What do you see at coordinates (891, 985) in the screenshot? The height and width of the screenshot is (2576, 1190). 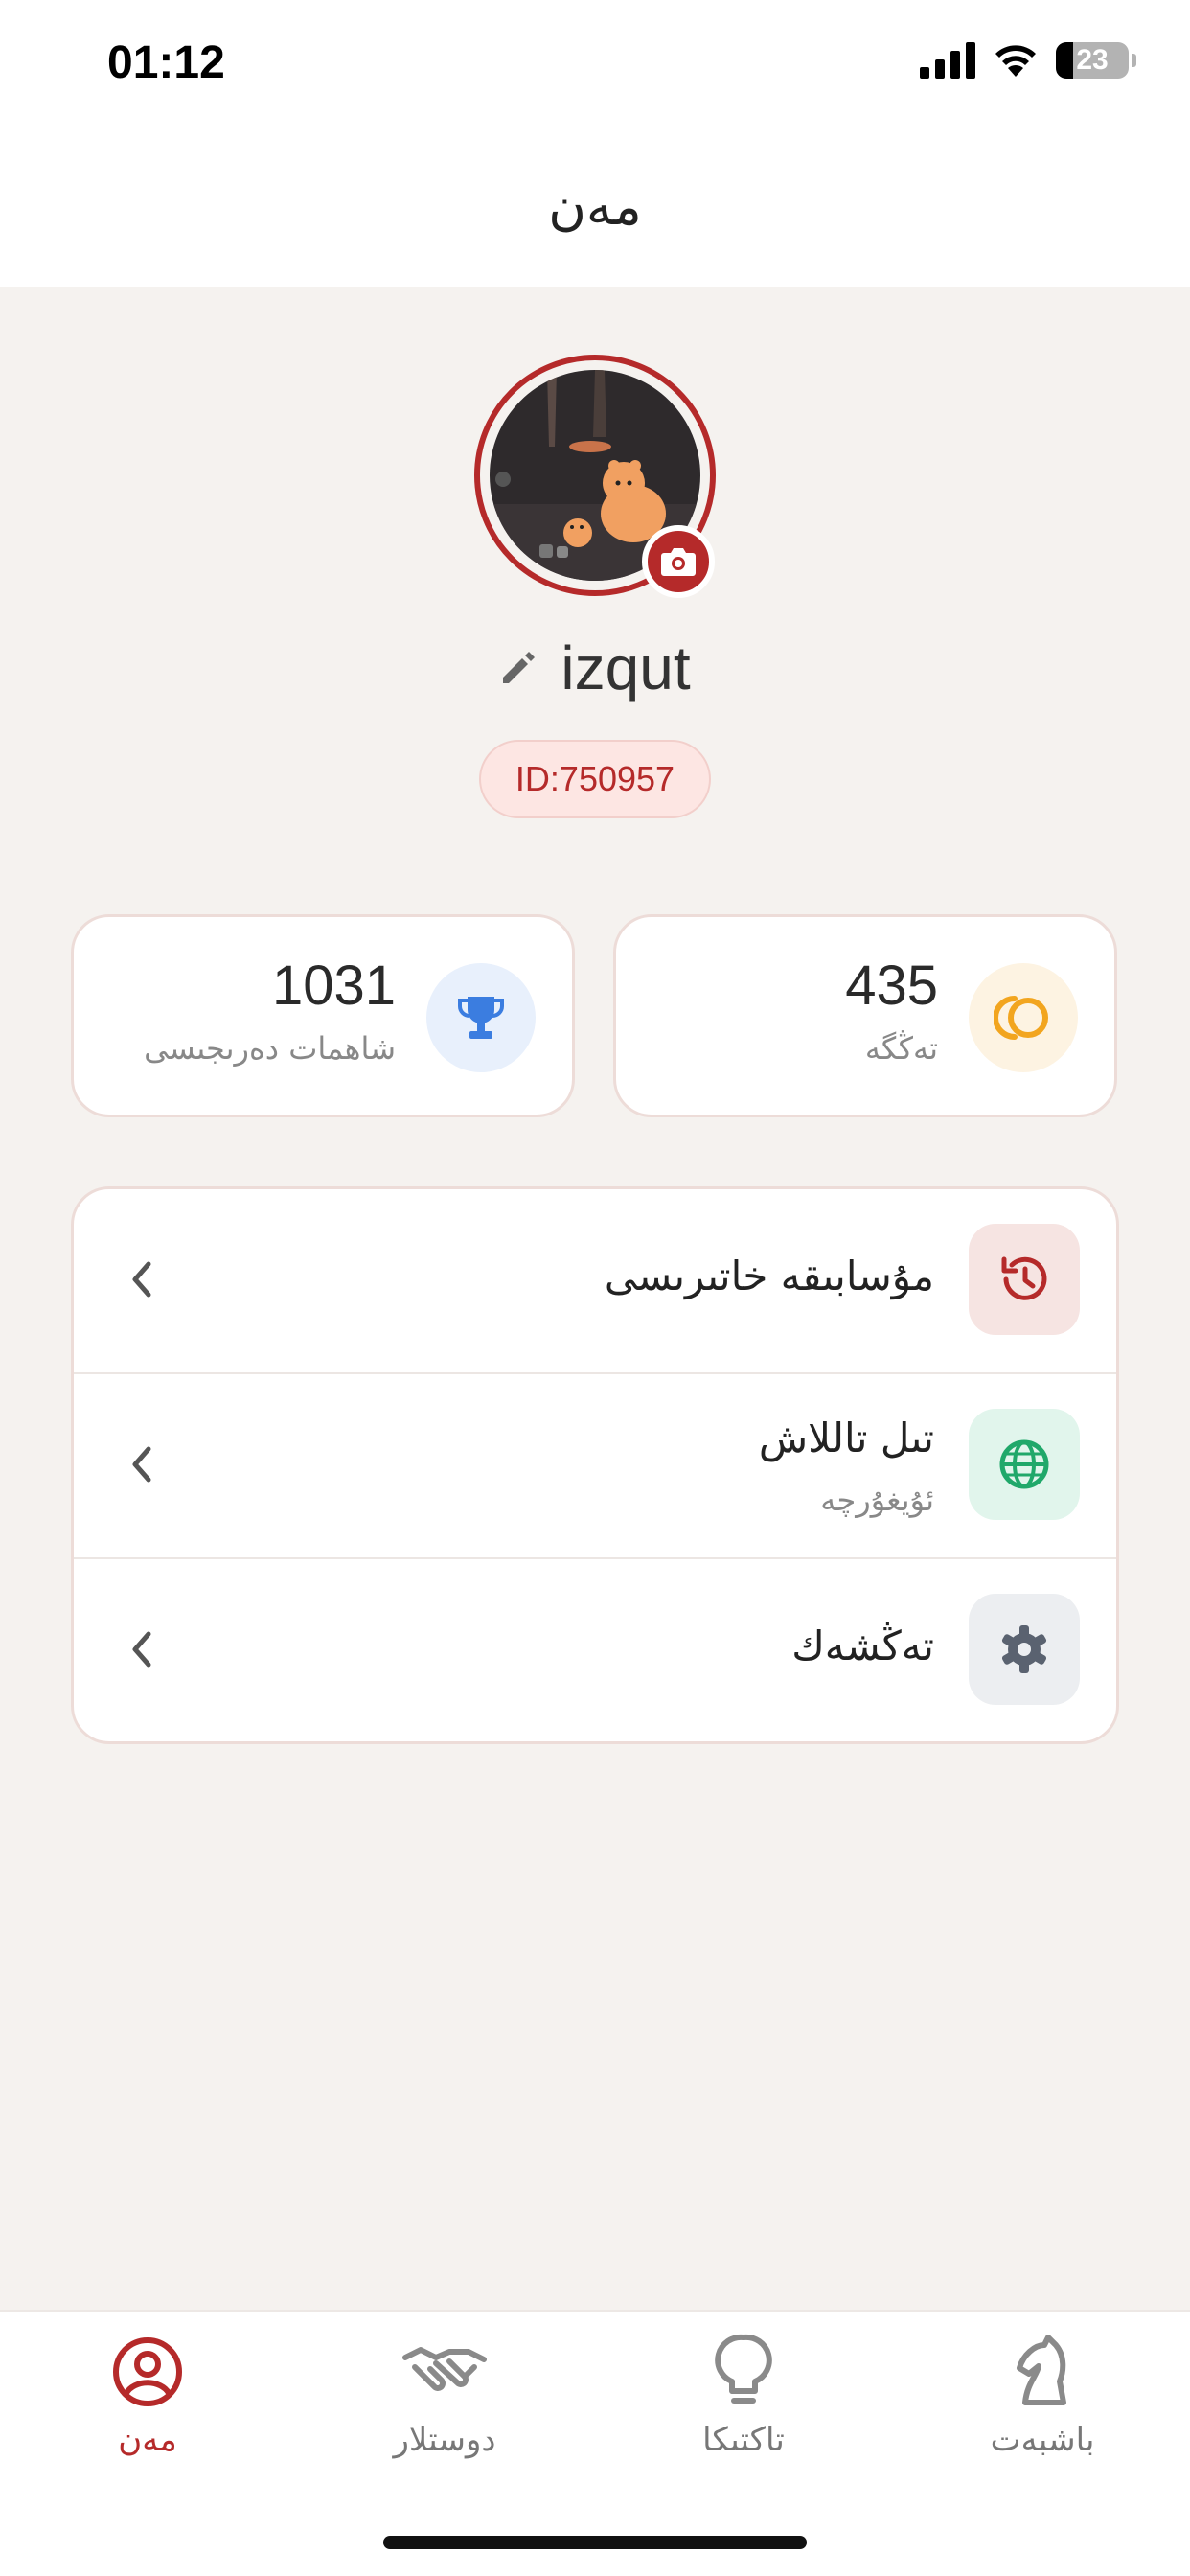 I see `coins-value: 435` at bounding box center [891, 985].